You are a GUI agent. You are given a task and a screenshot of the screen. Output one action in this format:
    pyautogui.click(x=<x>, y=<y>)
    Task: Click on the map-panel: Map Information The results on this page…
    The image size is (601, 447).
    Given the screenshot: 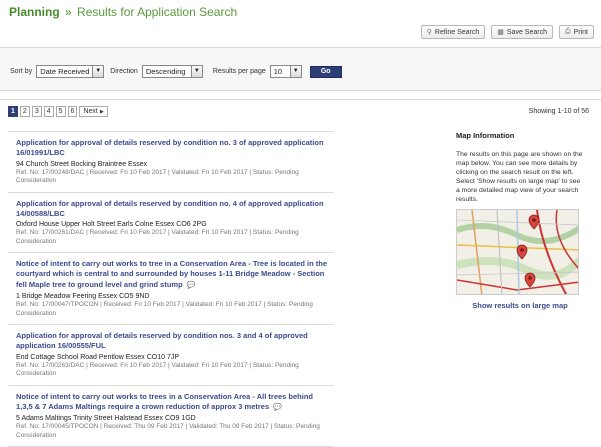 What is the action you would take?
    pyautogui.click(x=520, y=220)
    